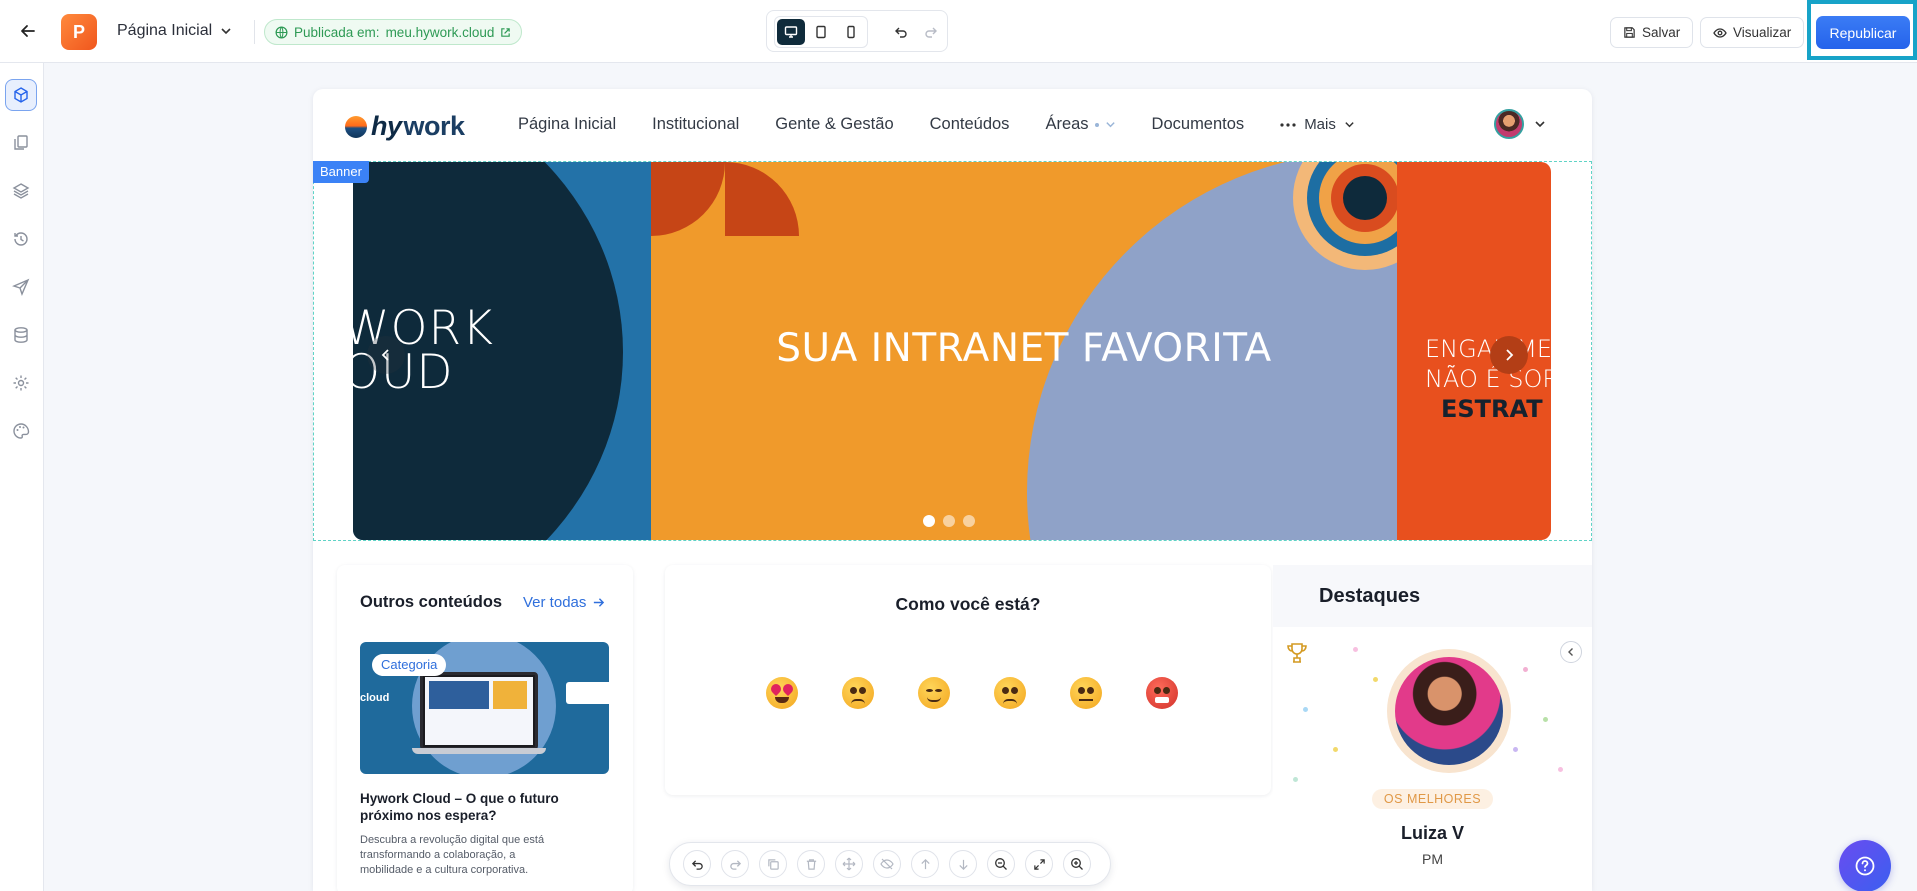 The height and width of the screenshot is (891, 1917). I want to click on eye-icon, so click(1720, 32).